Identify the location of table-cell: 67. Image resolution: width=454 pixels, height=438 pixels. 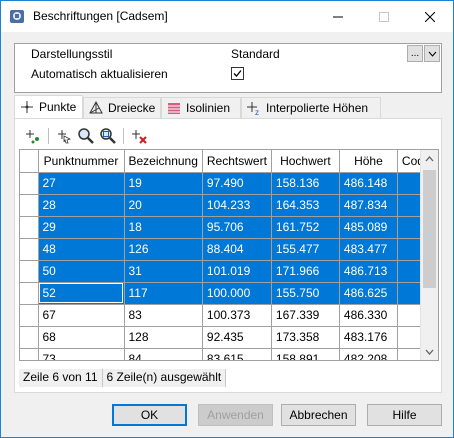
(81, 315).